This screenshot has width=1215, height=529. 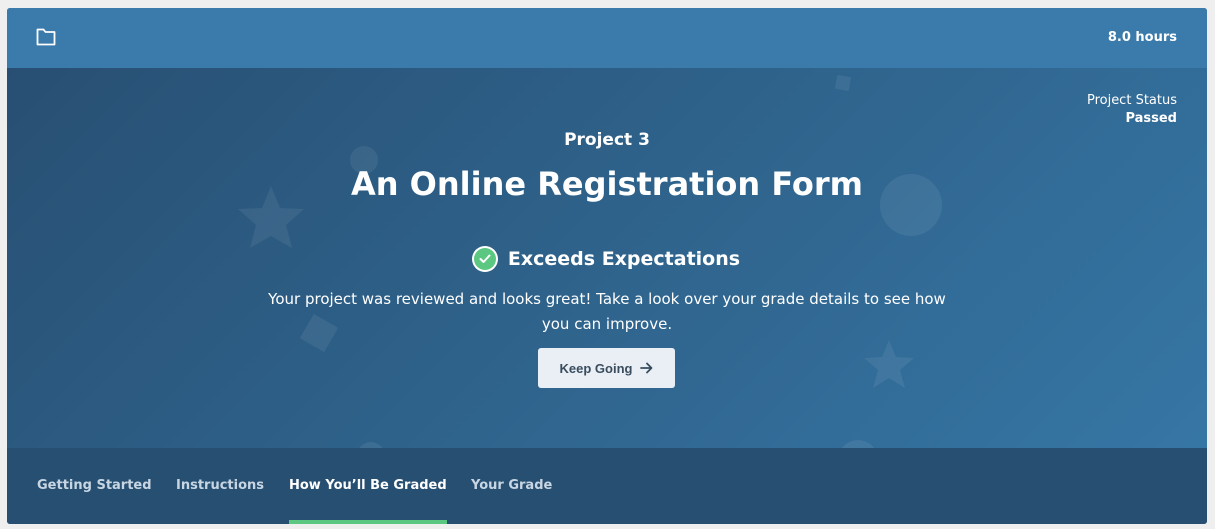 I want to click on tab-label: Getting Started, so click(x=94, y=485).